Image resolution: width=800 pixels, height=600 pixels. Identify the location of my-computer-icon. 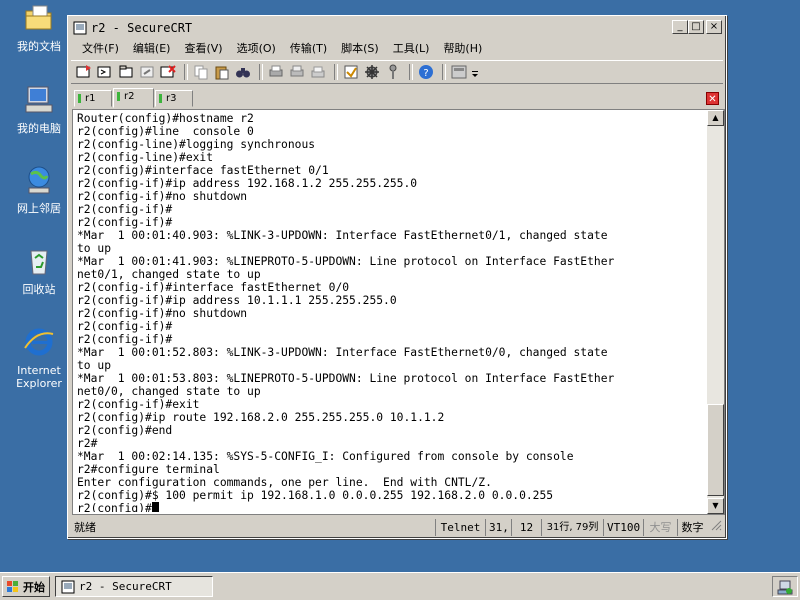
(39, 99).